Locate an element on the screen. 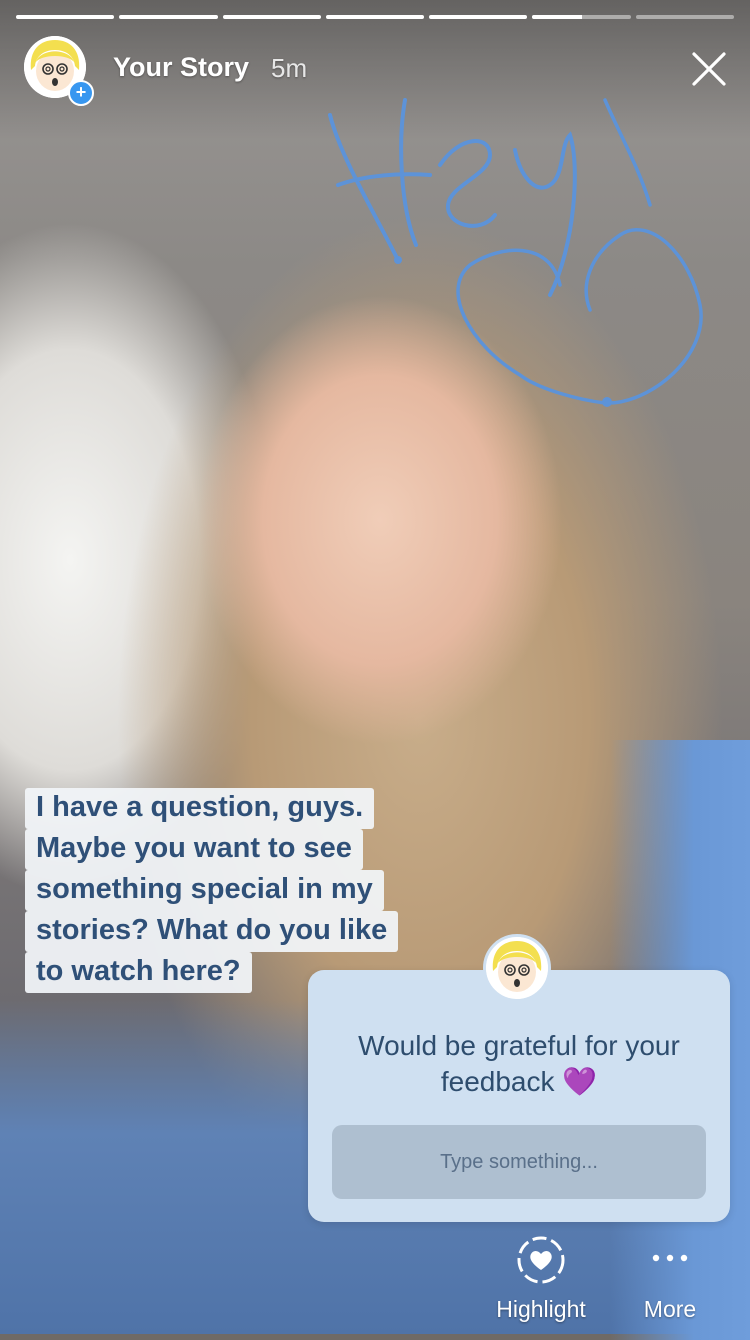  avatar: + is located at coordinates (59, 71).